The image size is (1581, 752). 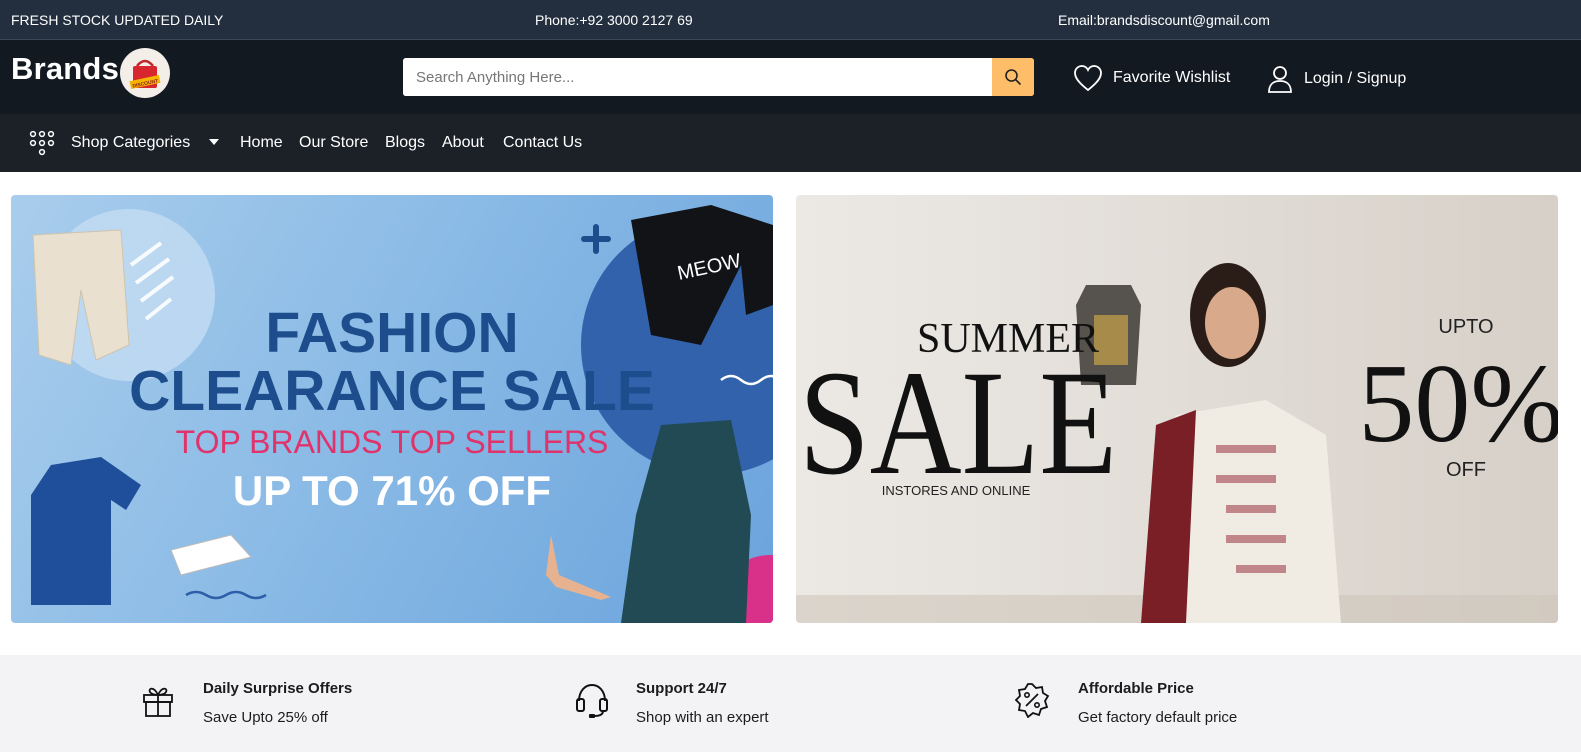 I want to click on search-bar, so click(x=718, y=77).